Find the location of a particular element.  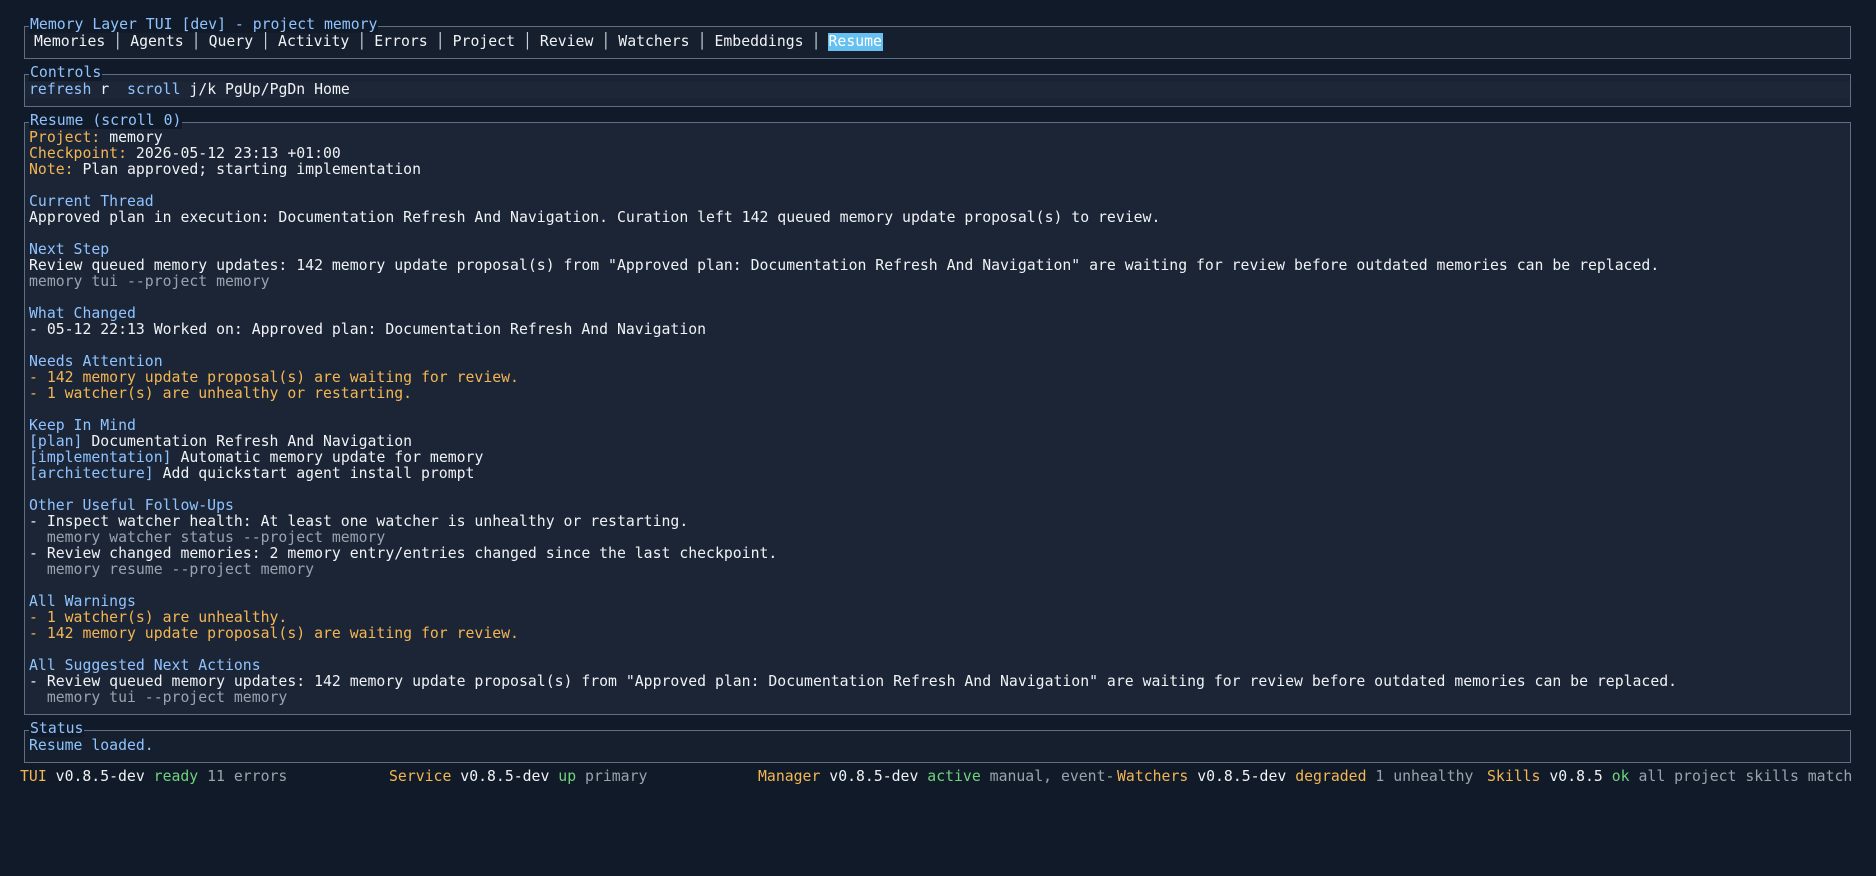

note-label: Note: is located at coordinates (51, 169).